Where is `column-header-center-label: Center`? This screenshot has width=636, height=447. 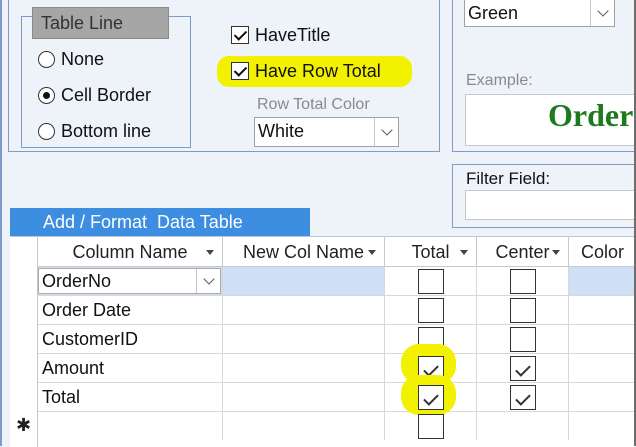 column-header-center-label: Center is located at coordinates (522, 252).